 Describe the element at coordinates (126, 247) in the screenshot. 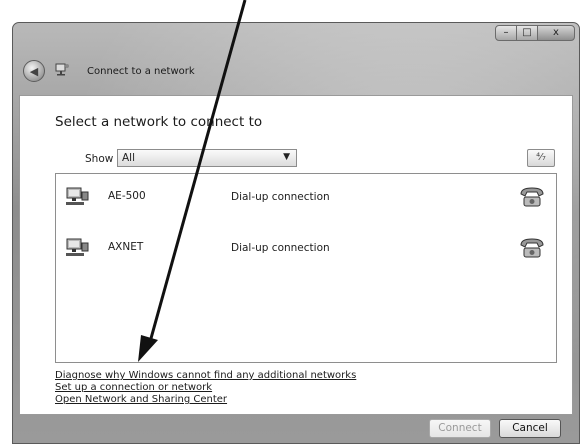

I see `network-name: AXNET` at that location.